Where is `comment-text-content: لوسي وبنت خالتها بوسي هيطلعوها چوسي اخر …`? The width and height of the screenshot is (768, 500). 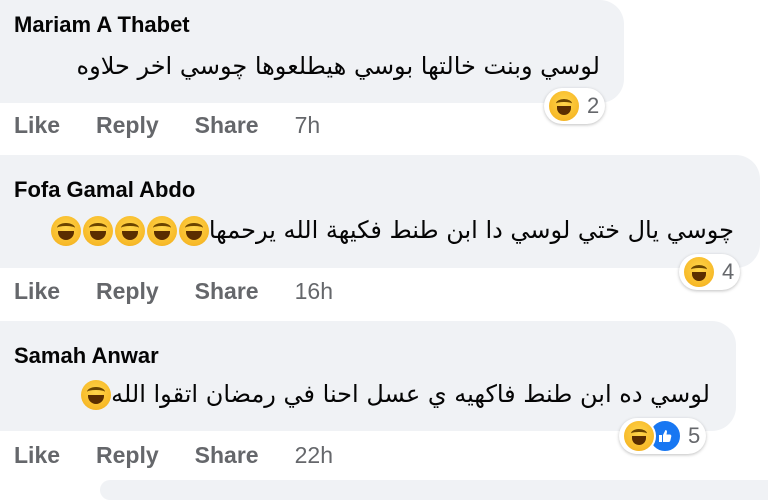
comment-text-content: لوسي وبنت خالتها بوسي هيطلعوها چوسي اخر … is located at coordinates (338, 66).